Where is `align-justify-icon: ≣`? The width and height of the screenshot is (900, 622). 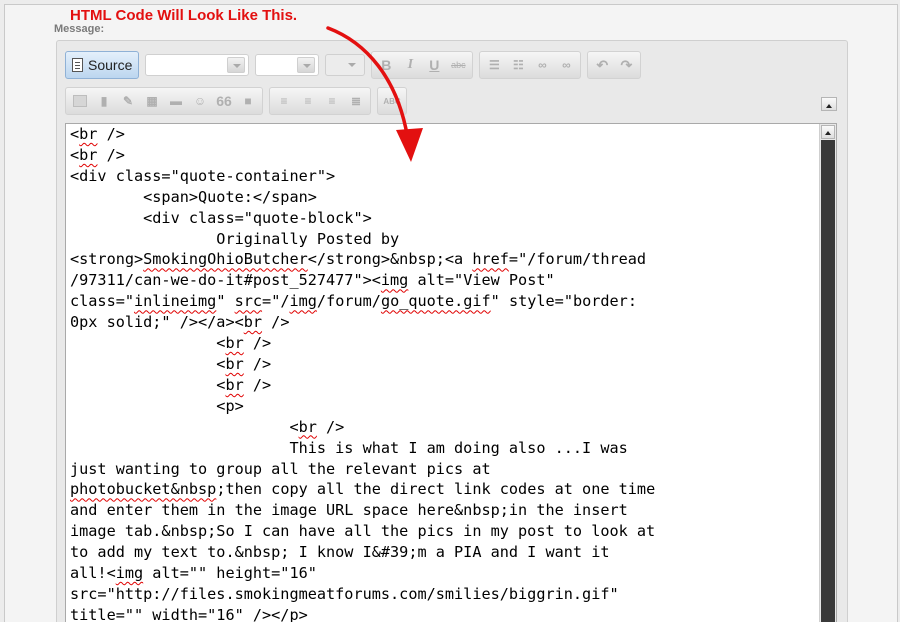
align-justify-icon: ≣ is located at coordinates (356, 101).